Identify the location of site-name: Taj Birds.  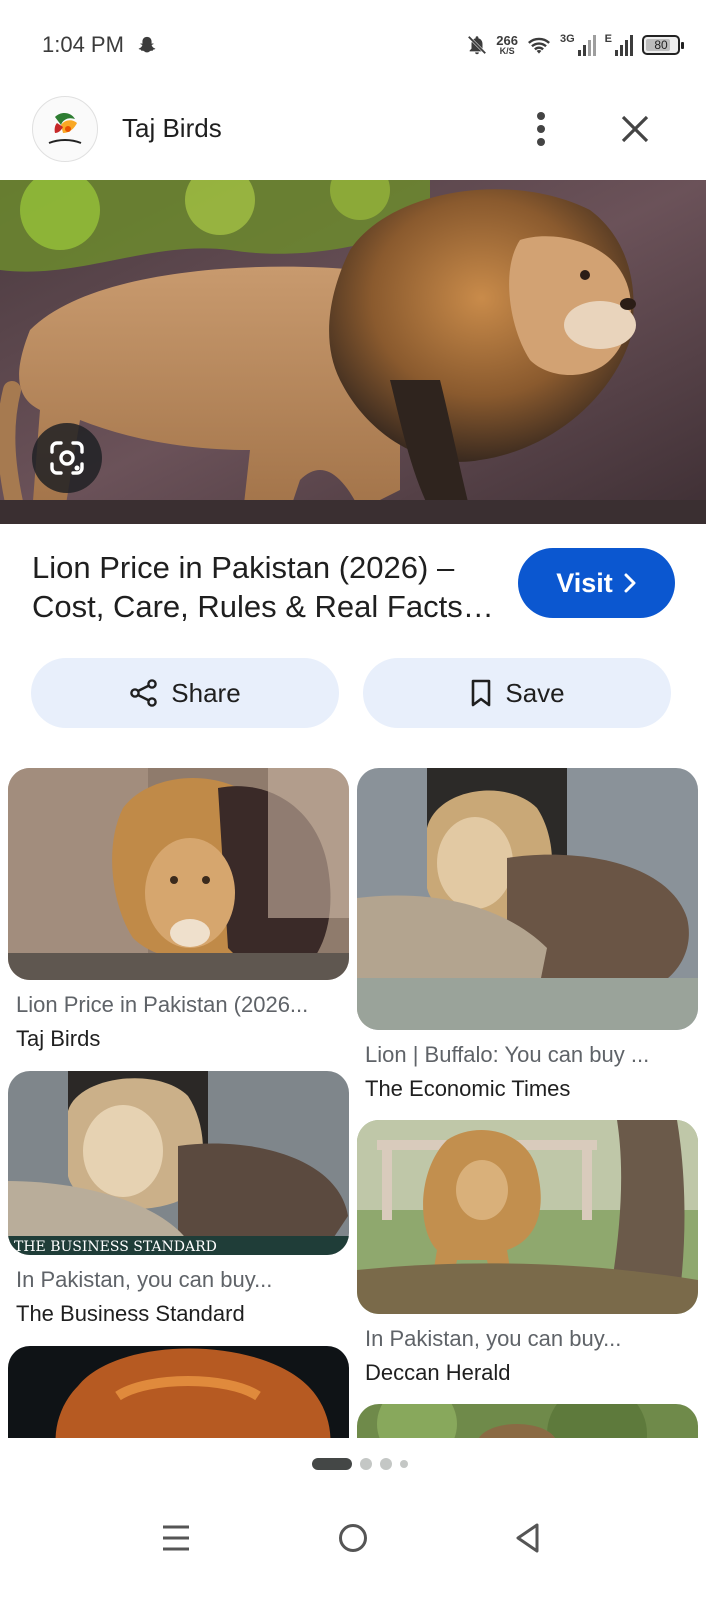
(172, 128).